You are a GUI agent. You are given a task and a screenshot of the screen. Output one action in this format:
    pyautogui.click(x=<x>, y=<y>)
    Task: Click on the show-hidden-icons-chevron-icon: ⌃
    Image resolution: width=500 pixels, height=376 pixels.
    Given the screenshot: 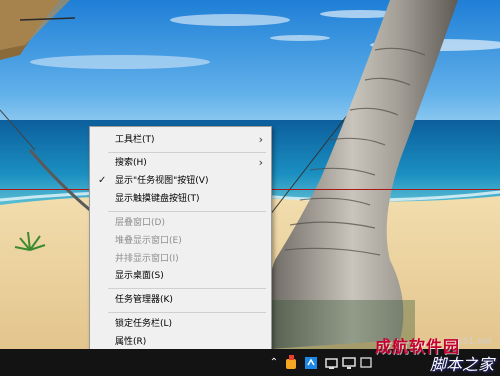 What is the action you would take?
    pyautogui.click(x=274, y=362)
    